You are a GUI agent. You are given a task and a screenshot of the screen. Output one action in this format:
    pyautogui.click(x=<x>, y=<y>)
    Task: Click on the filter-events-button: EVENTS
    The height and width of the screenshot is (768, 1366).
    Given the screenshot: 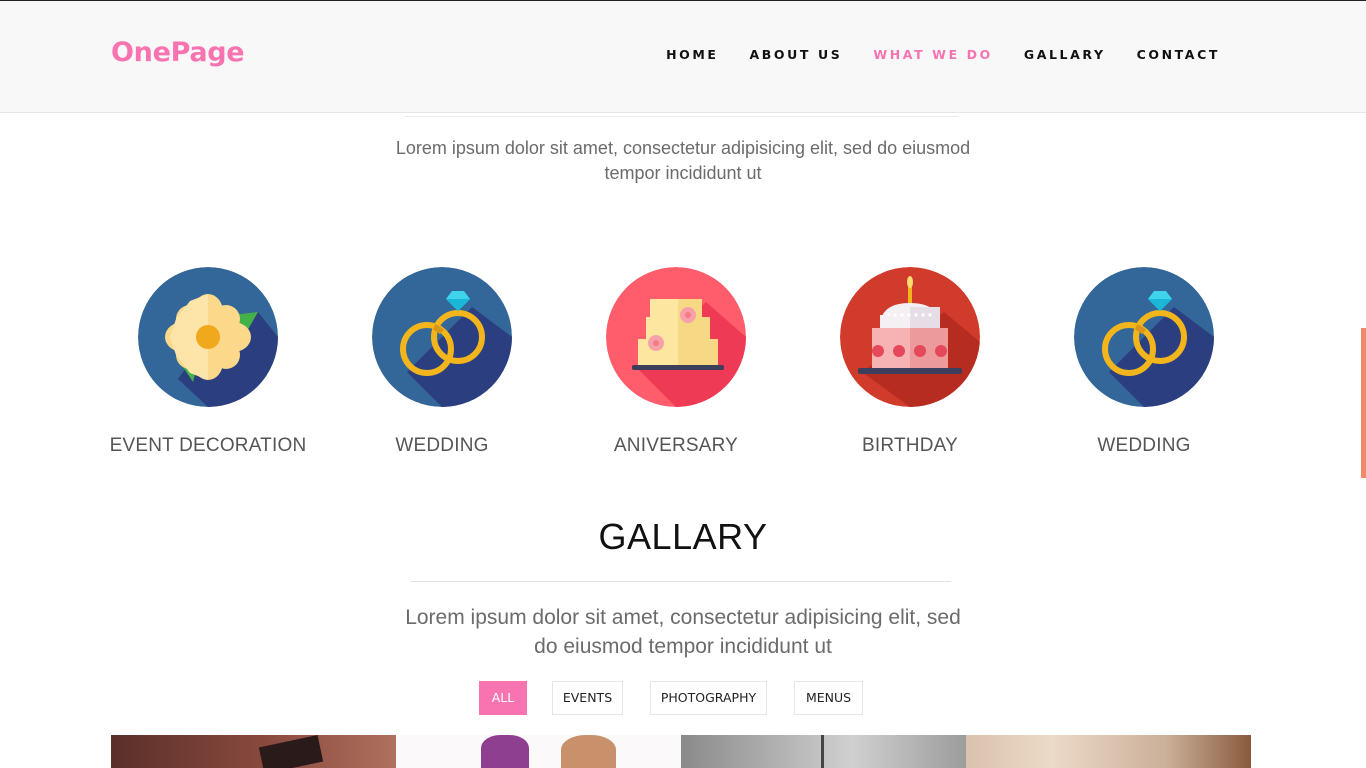 What is the action you would take?
    pyautogui.click(x=587, y=698)
    